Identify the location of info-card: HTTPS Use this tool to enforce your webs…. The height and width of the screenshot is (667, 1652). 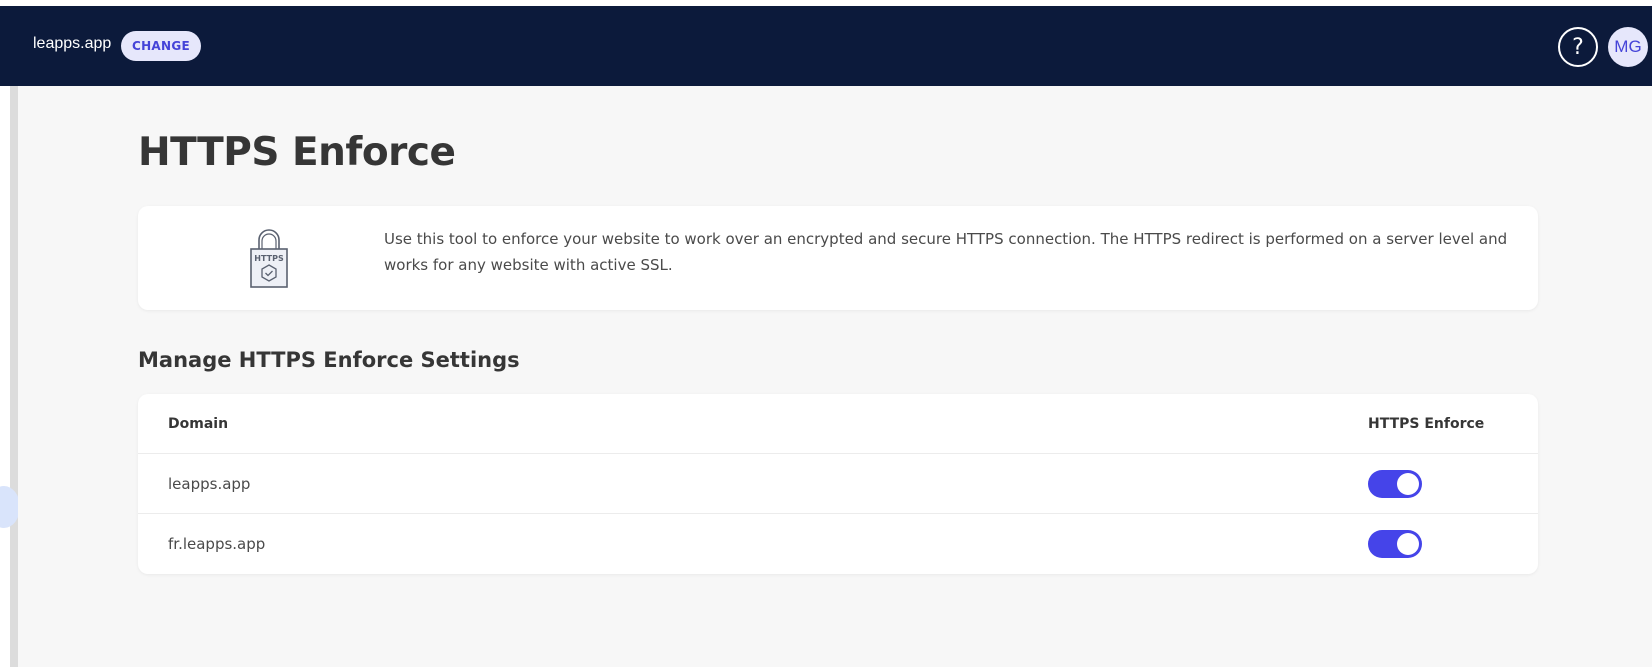
(838, 258).